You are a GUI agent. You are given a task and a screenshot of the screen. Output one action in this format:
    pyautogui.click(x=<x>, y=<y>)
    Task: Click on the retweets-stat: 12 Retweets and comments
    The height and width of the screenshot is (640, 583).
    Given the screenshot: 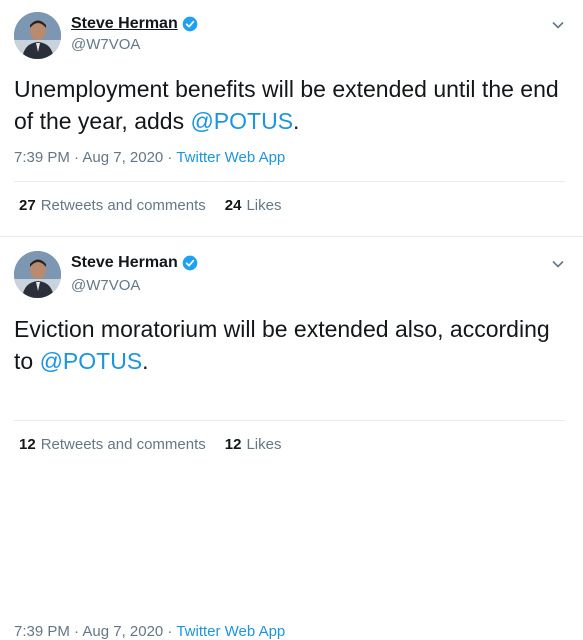 What is the action you would take?
    pyautogui.click(x=112, y=444)
    